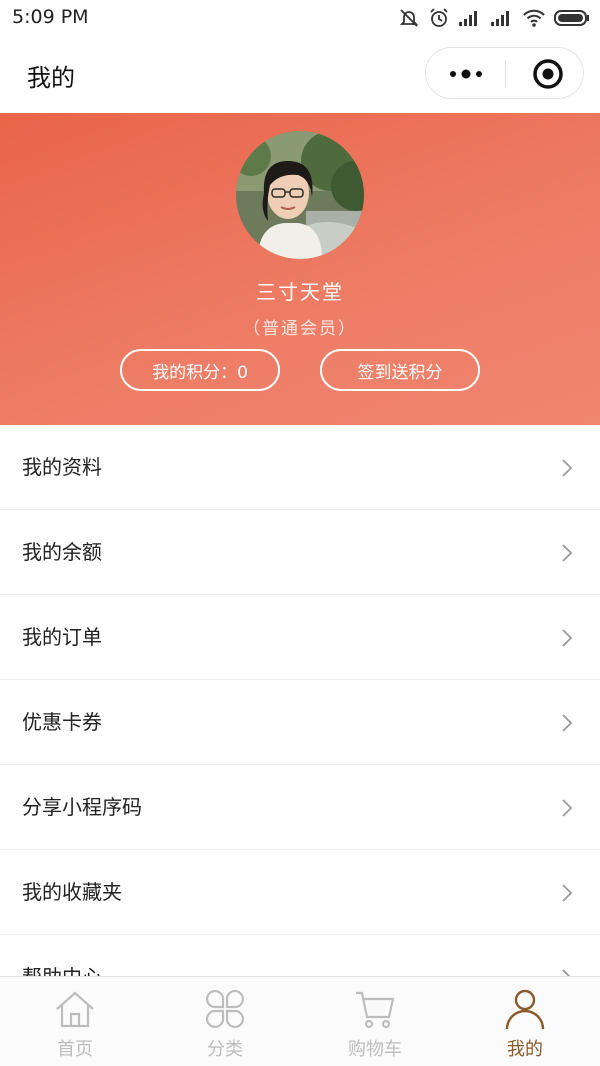  Describe the element at coordinates (300, 552) in the screenshot. I see `menu-item-balance: 我的余额` at that location.